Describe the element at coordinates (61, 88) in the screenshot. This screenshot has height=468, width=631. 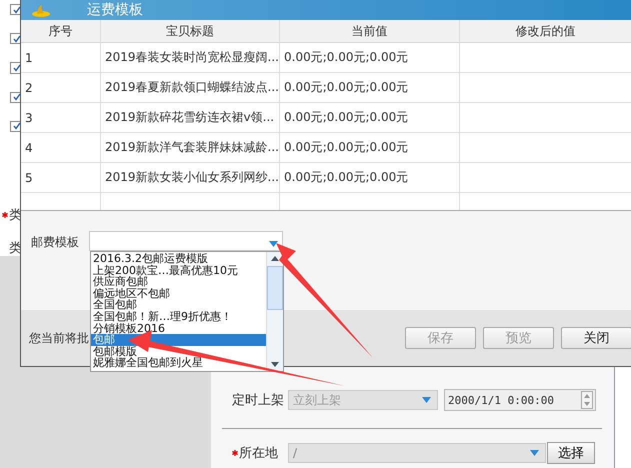
I see `table-cell: 2` at that location.